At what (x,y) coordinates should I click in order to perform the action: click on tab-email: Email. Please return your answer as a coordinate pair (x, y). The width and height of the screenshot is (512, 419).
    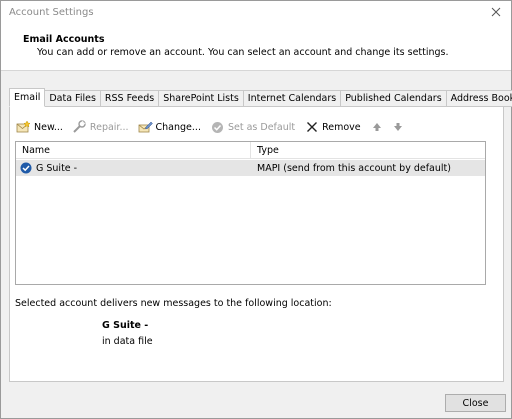
    Looking at the image, I should click on (27, 97).